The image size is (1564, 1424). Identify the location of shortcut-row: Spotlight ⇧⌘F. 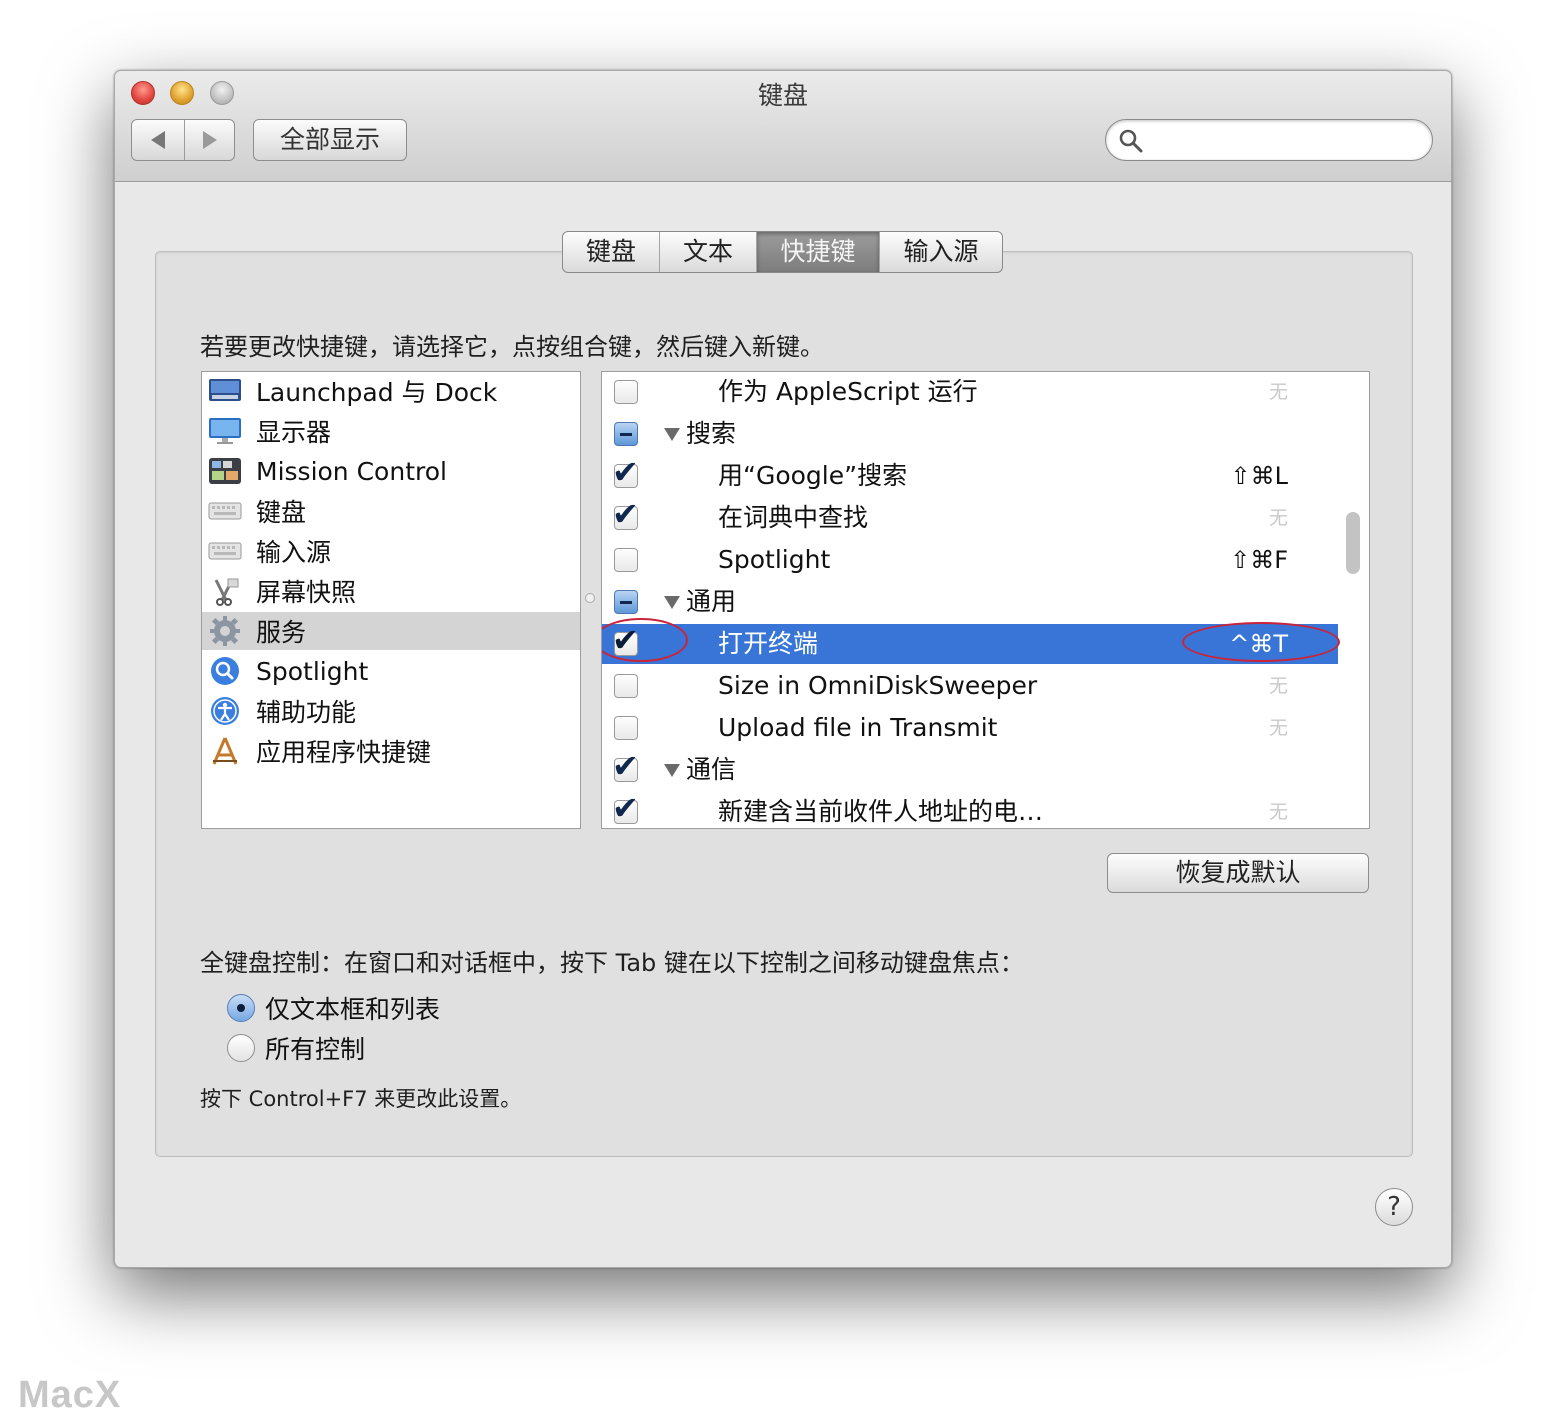
(970, 560).